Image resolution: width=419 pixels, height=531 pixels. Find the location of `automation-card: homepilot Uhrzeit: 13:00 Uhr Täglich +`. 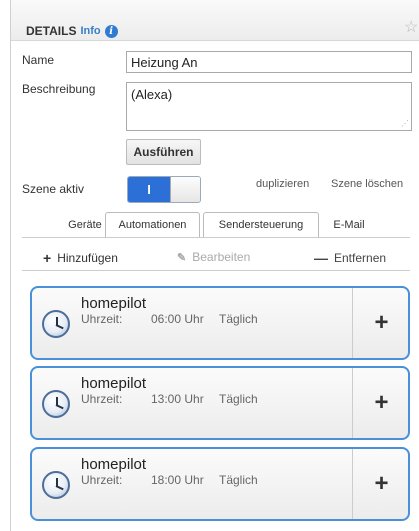

automation-card: homepilot Uhrzeit: 13:00 Uhr Täglich + is located at coordinates (220, 403).